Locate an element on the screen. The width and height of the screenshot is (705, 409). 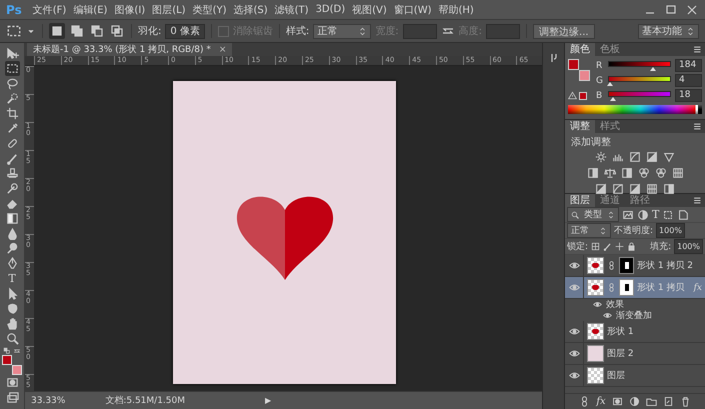
folder-icon is located at coordinates (651, 401).